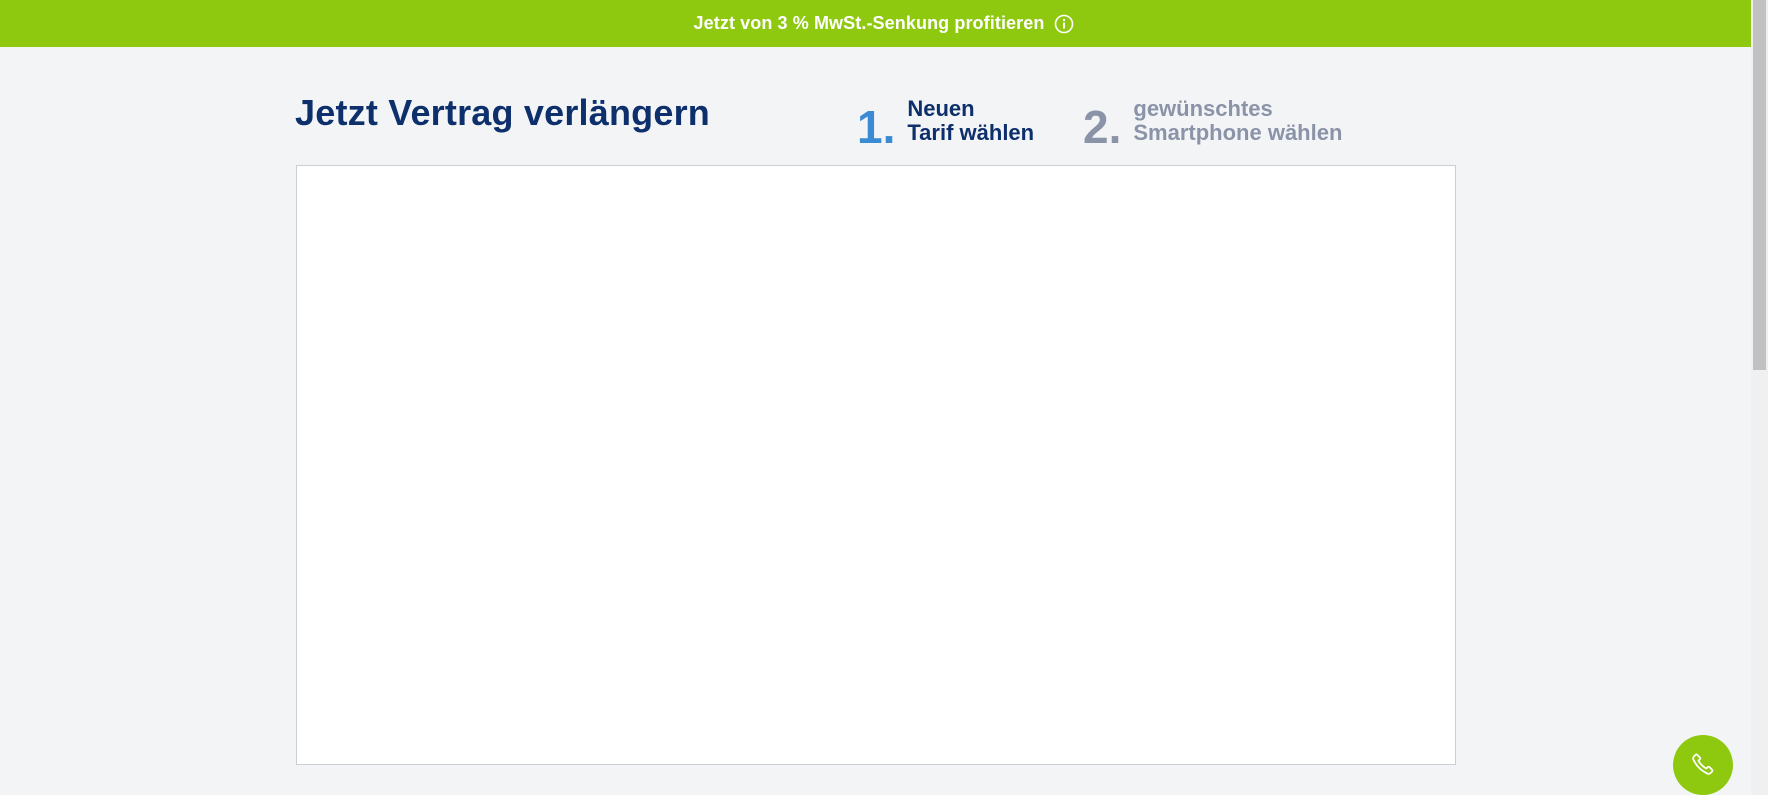  I want to click on step-label-line2: Smartphone wählen, so click(1238, 132).